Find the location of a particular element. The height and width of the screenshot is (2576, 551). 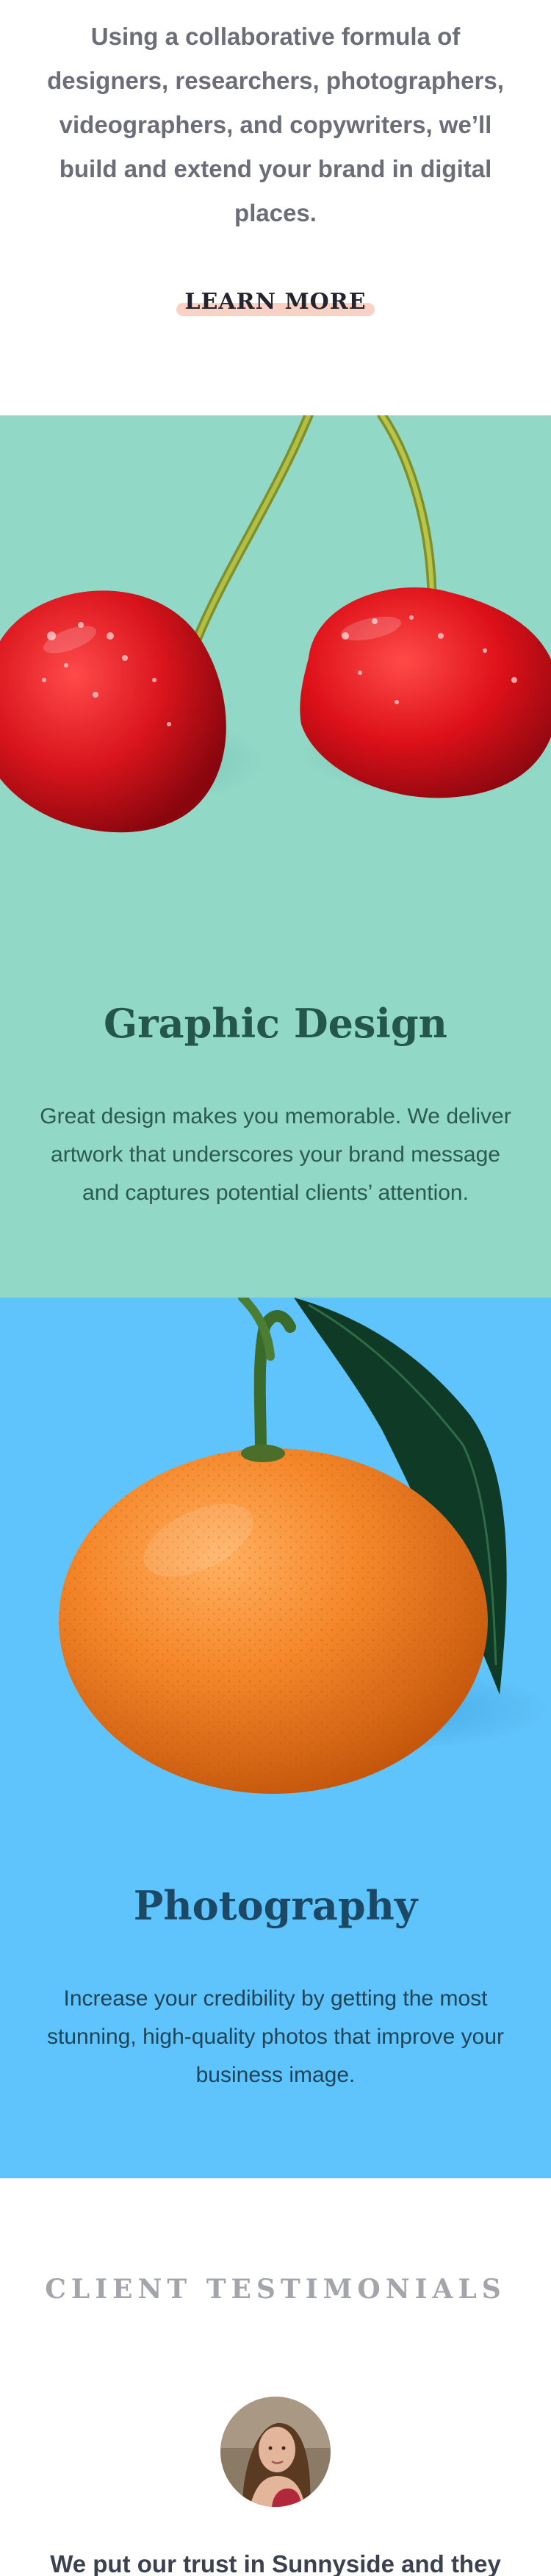

testimonial-quote: We put our trust in Sunnyside and they is located at coordinates (275, 2563).